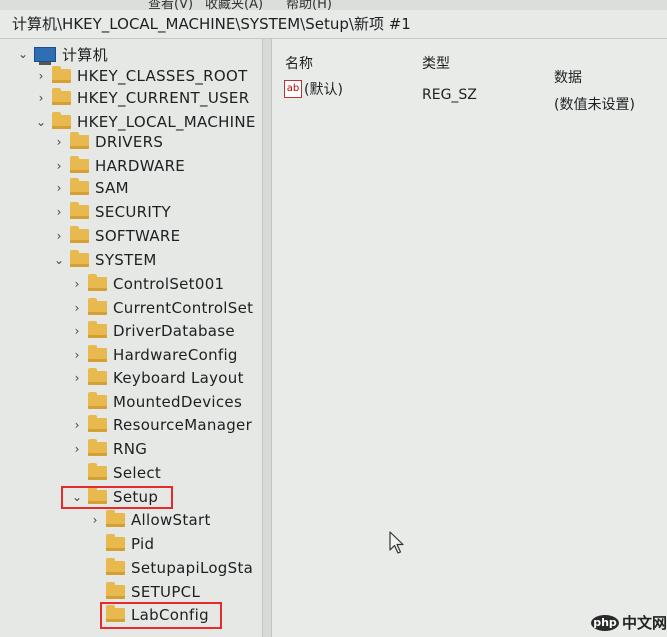  Describe the element at coordinates (161, 615) in the screenshot. I see `highlight-box-labconfig` at that location.